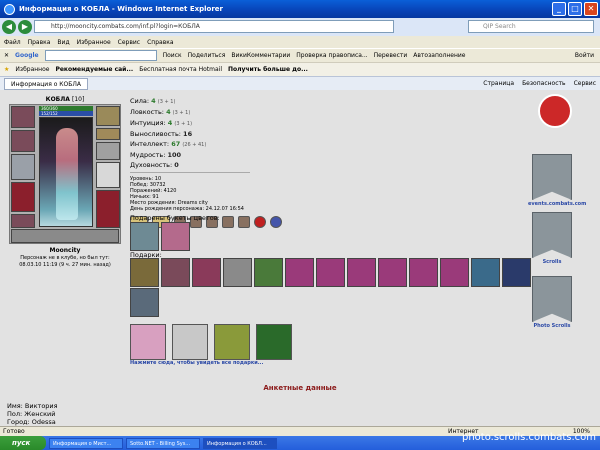 The height and width of the screenshot is (450, 600). I want to click on stat-row: Интеллект: 67 (26 + 41), so click(168, 144).